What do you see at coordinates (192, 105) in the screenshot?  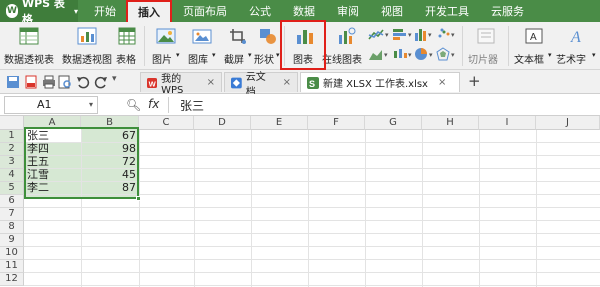 I see `formula-input: 张三` at bounding box center [192, 105].